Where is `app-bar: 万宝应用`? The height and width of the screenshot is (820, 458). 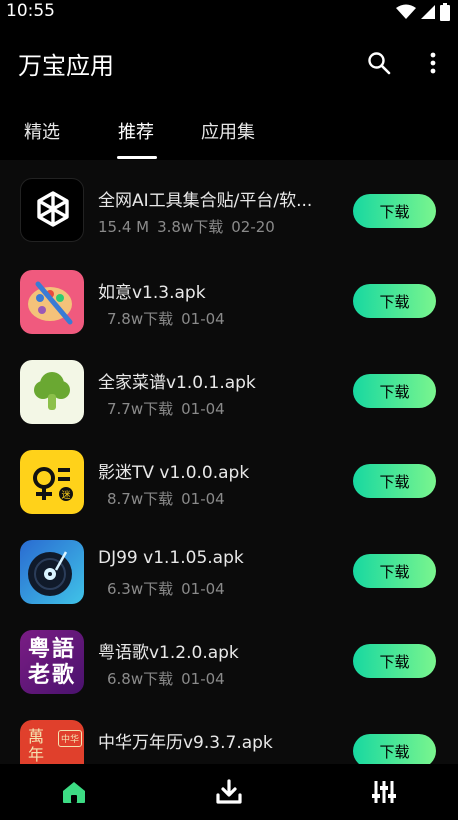 app-bar: 万宝应用 is located at coordinates (229, 62).